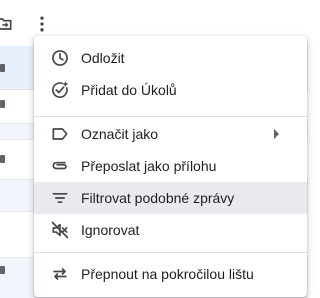 This screenshot has width=320, height=298. Describe the element at coordinates (7, 24) in the screenshot. I see `move-to-icon` at that location.